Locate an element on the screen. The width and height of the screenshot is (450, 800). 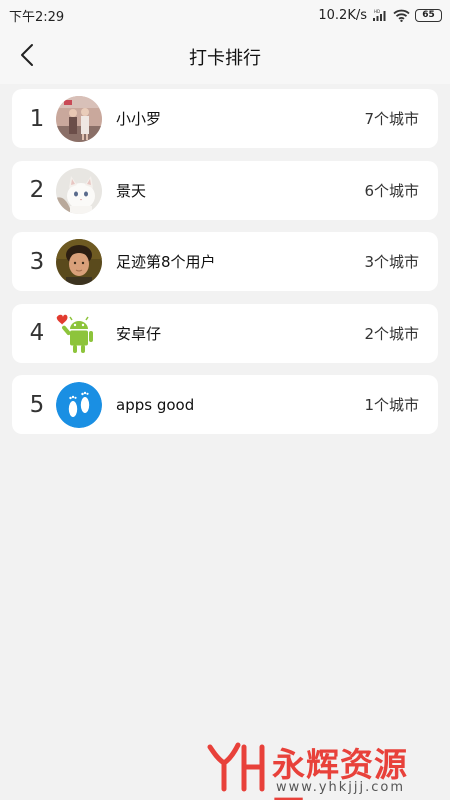
ranking-row-5: 5 apps good 1个城市 is located at coordinates (225, 404).